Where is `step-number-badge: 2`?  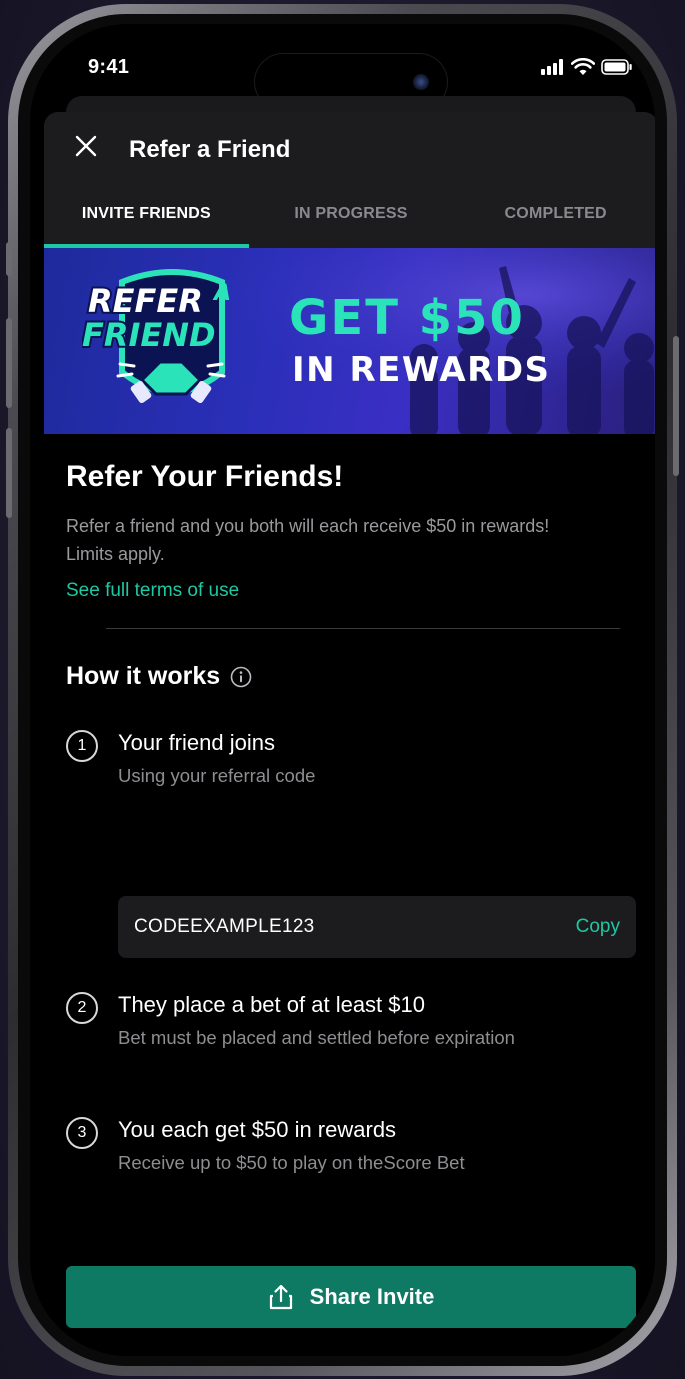 step-number-badge: 2 is located at coordinates (82, 1008).